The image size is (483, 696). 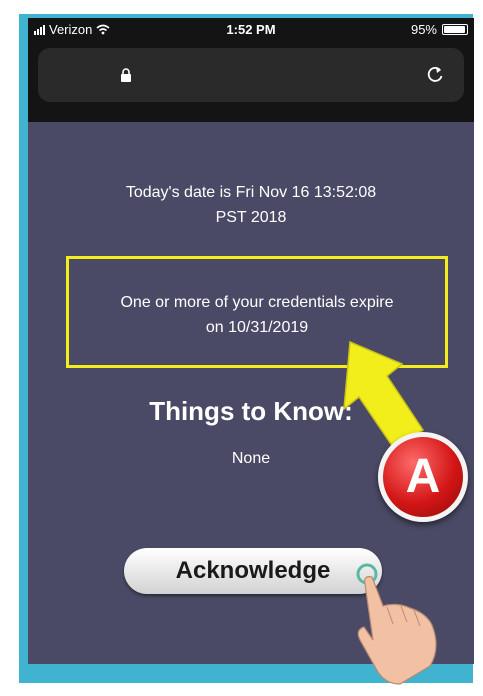 What do you see at coordinates (257, 302) in the screenshot?
I see `credentials-line-1: One or more of your credentials expire` at bounding box center [257, 302].